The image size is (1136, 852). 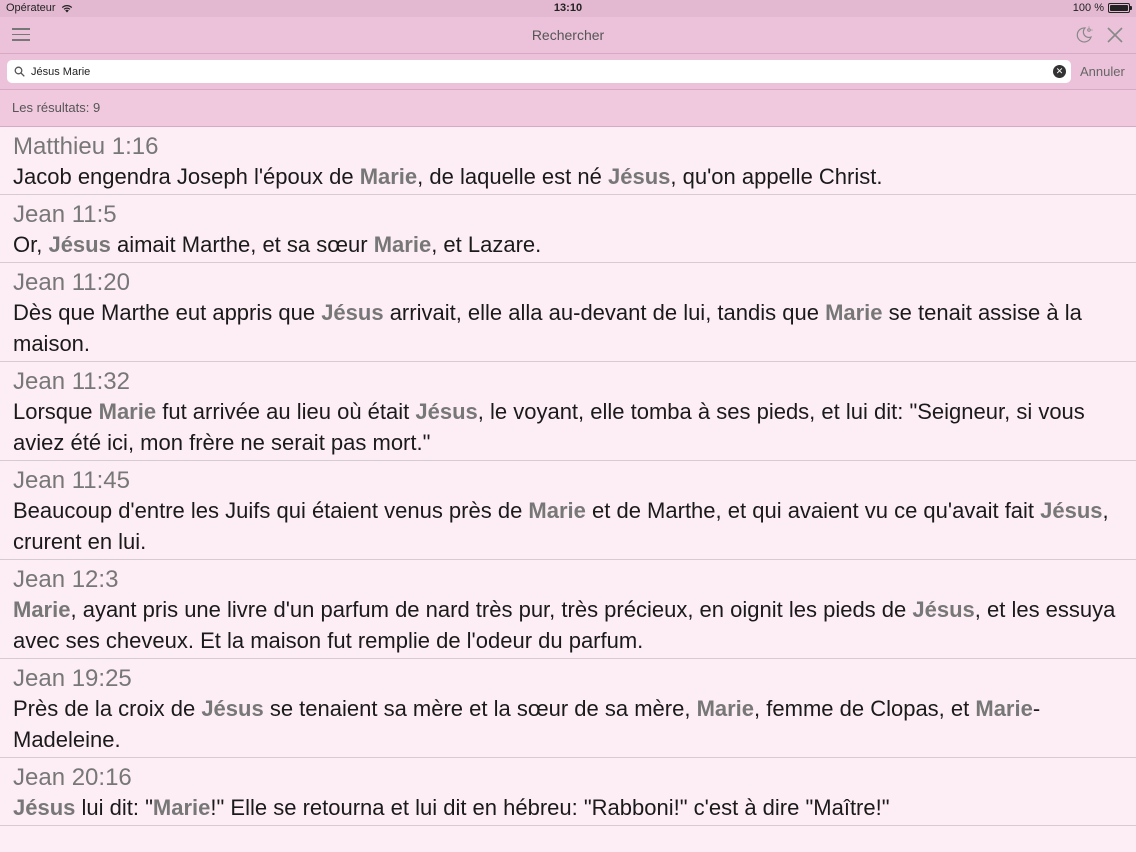 What do you see at coordinates (107, 708) in the screenshot?
I see `verse-segment: Près de la croix de` at bounding box center [107, 708].